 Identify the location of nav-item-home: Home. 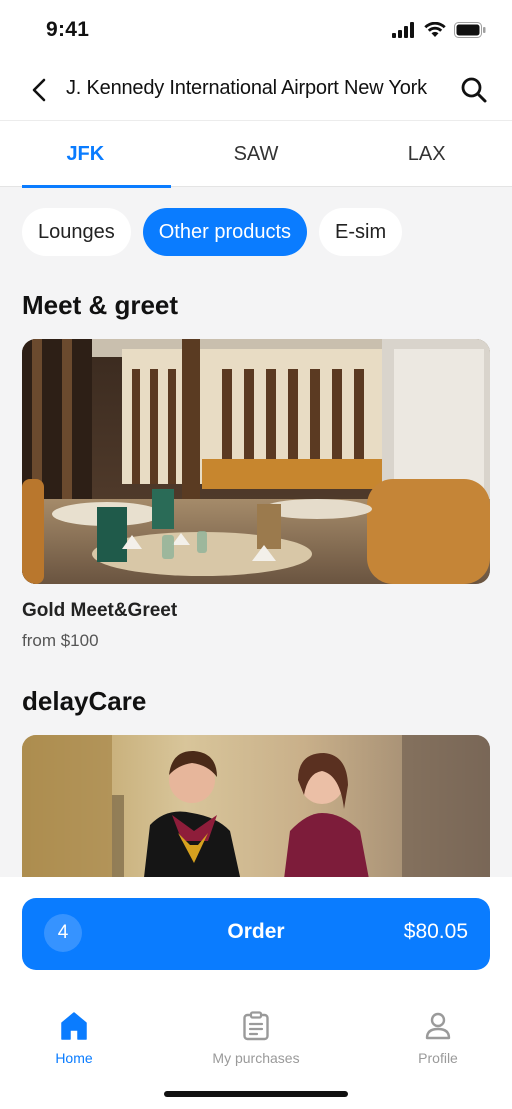
(74, 1035).